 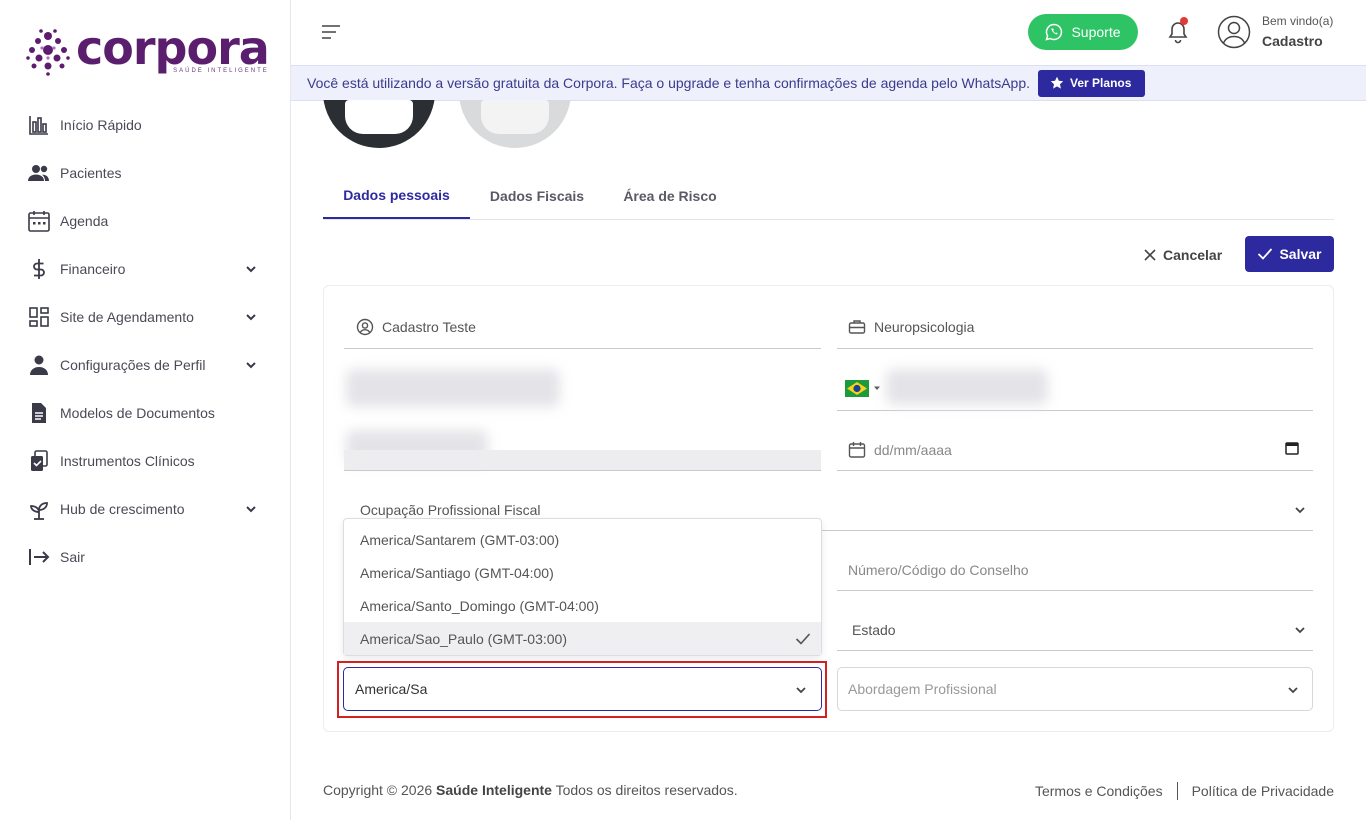 What do you see at coordinates (1101, 83) in the screenshot?
I see `ver-planos-label: Ver Planos` at bounding box center [1101, 83].